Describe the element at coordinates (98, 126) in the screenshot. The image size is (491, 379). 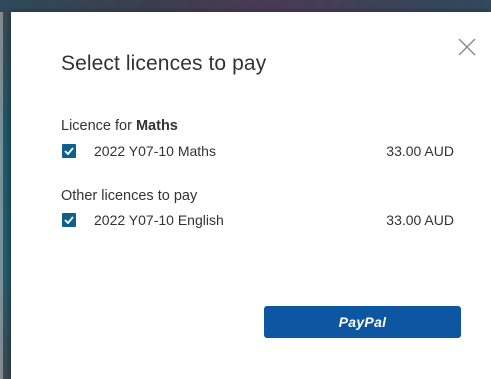
I see `subject-section-label-prefix: Licence for` at that location.